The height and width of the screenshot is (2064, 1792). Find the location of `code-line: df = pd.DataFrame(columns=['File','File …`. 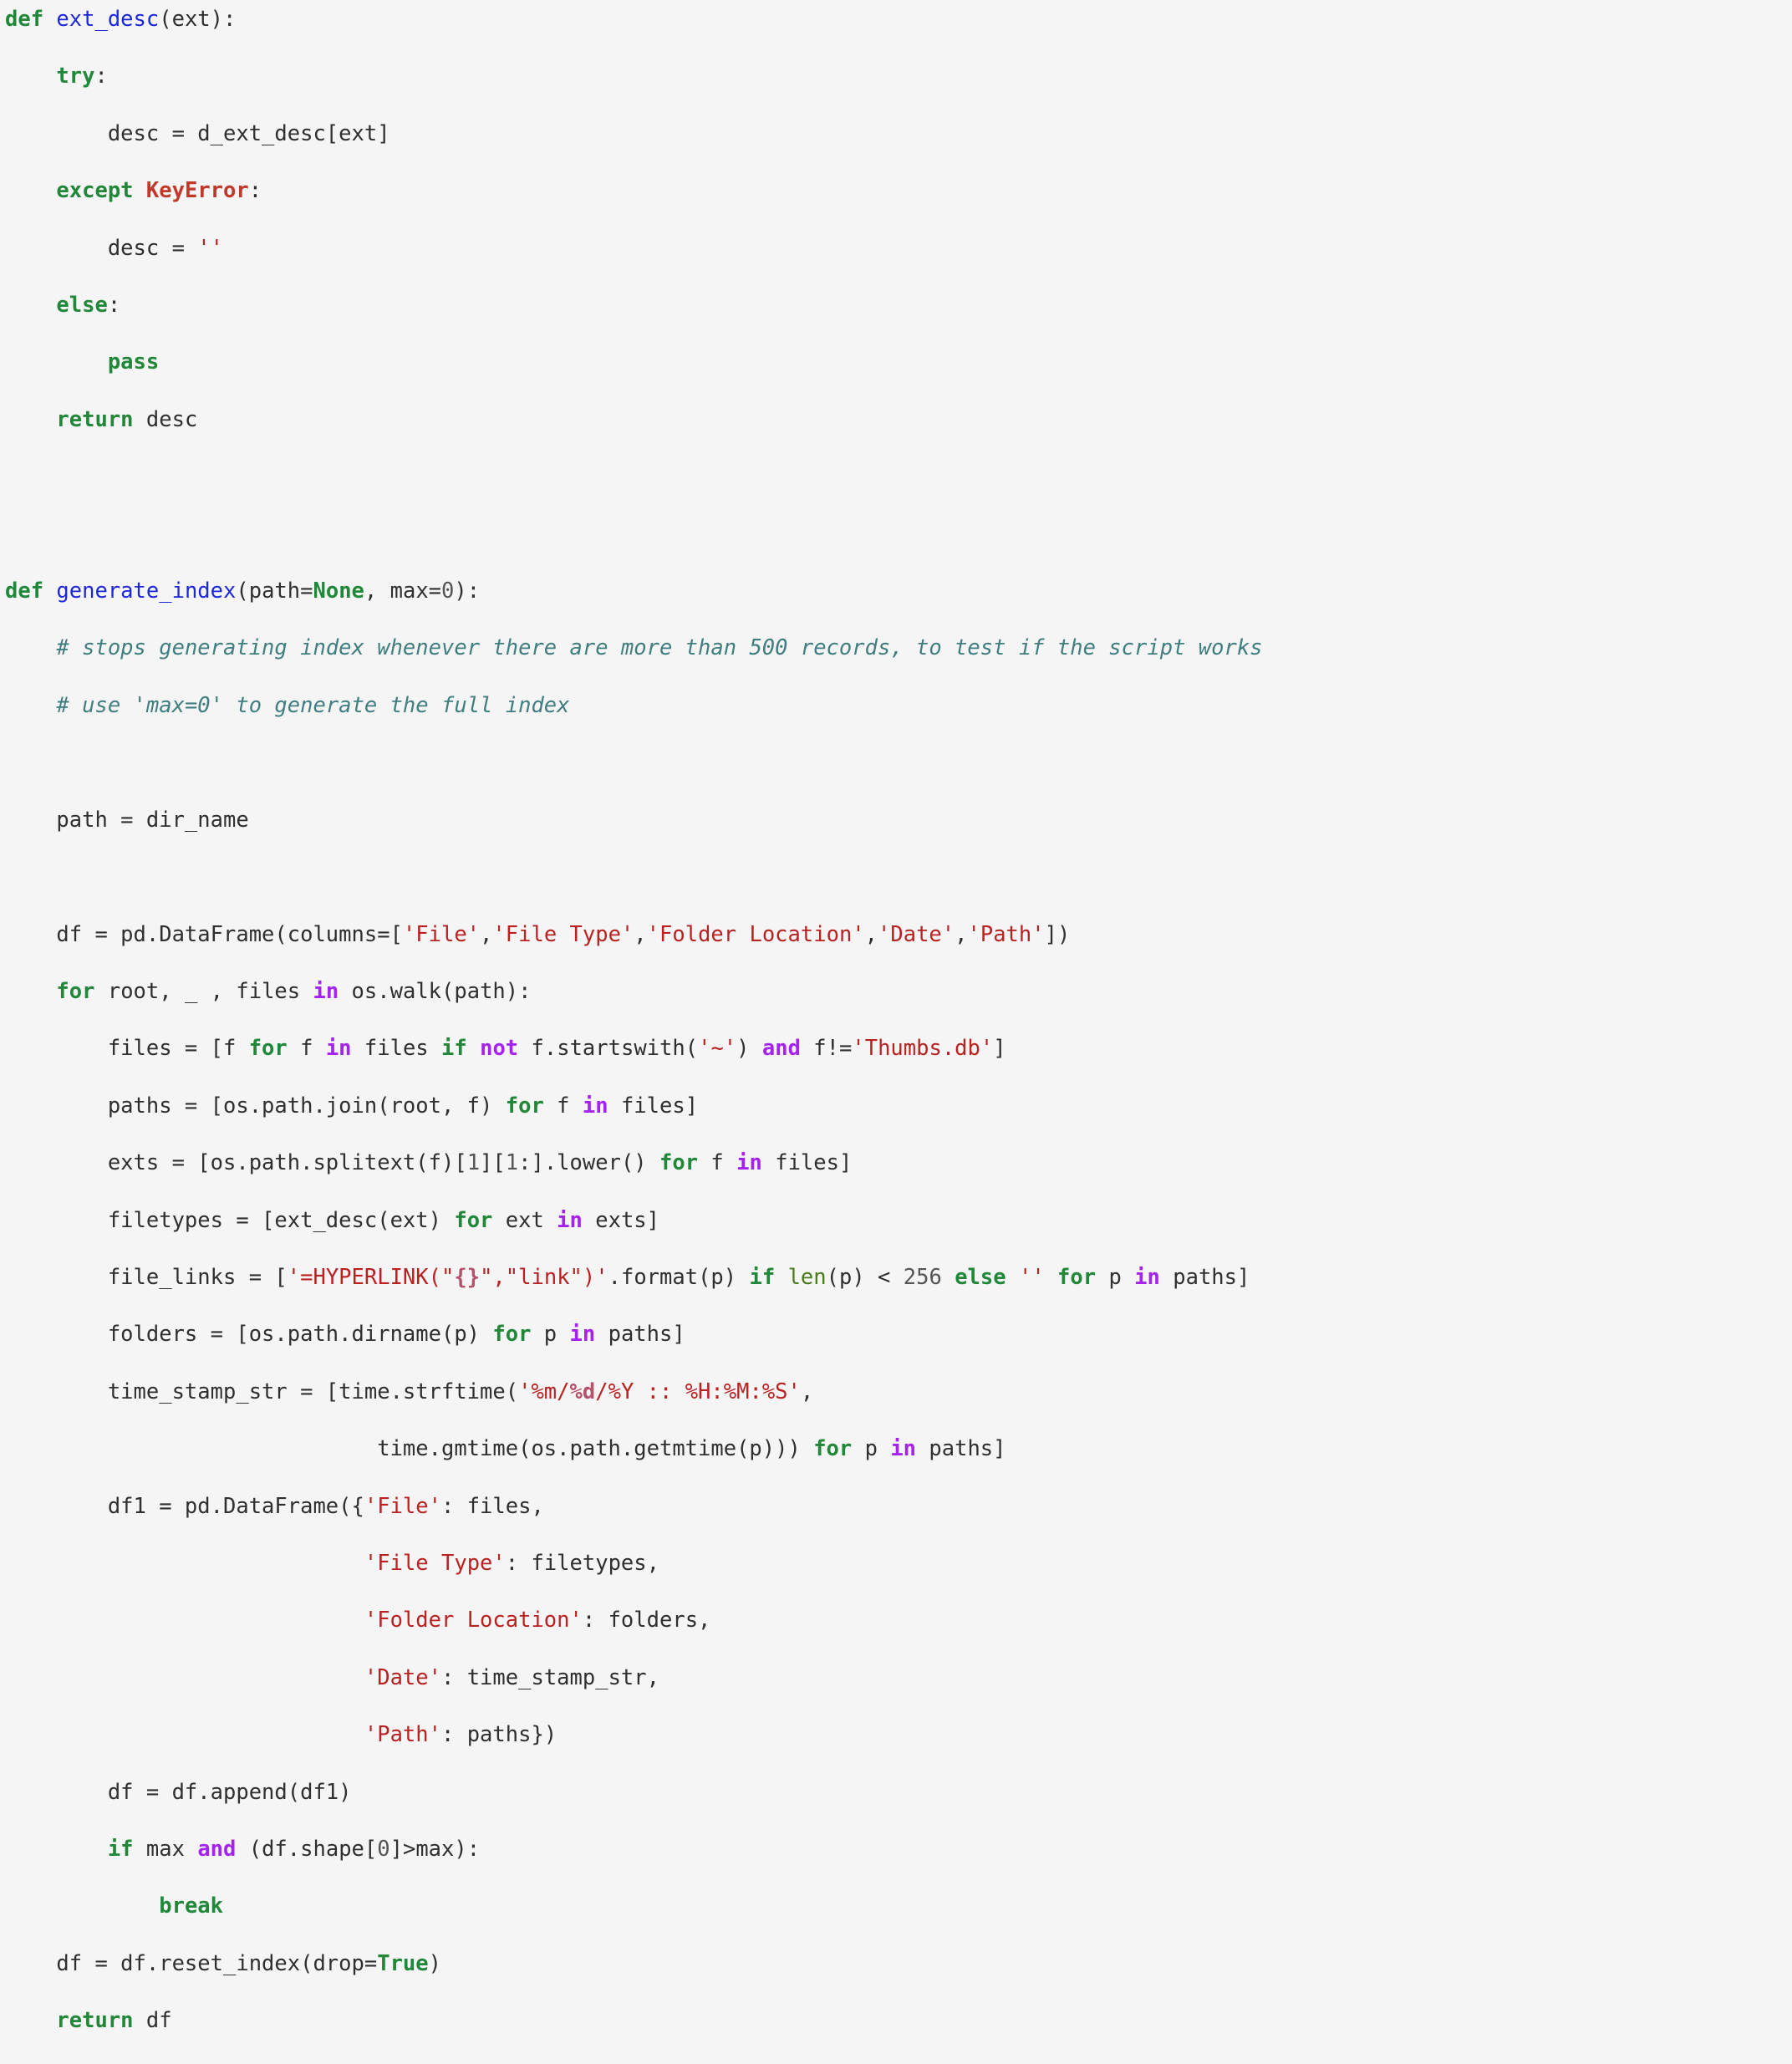

code-line: df = pd.DataFrame(columns=['File','File … is located at coordinates (898, 935).